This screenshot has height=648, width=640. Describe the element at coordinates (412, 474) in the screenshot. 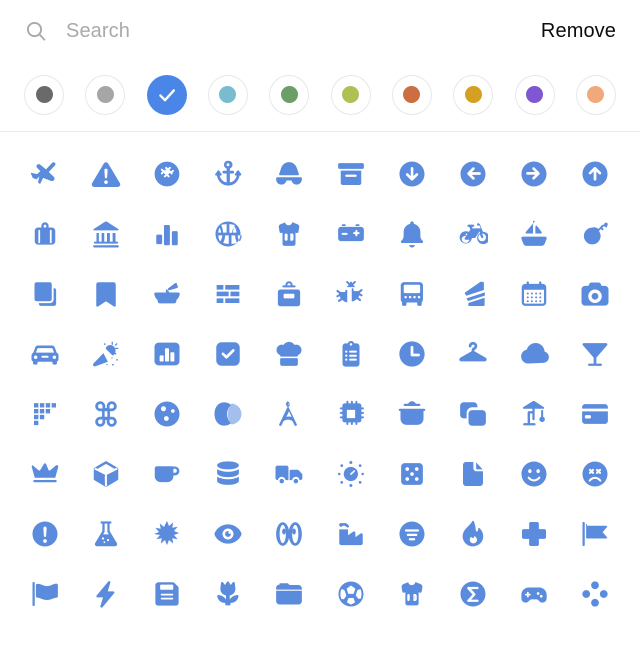

I see `dice-five-icon` at that location.